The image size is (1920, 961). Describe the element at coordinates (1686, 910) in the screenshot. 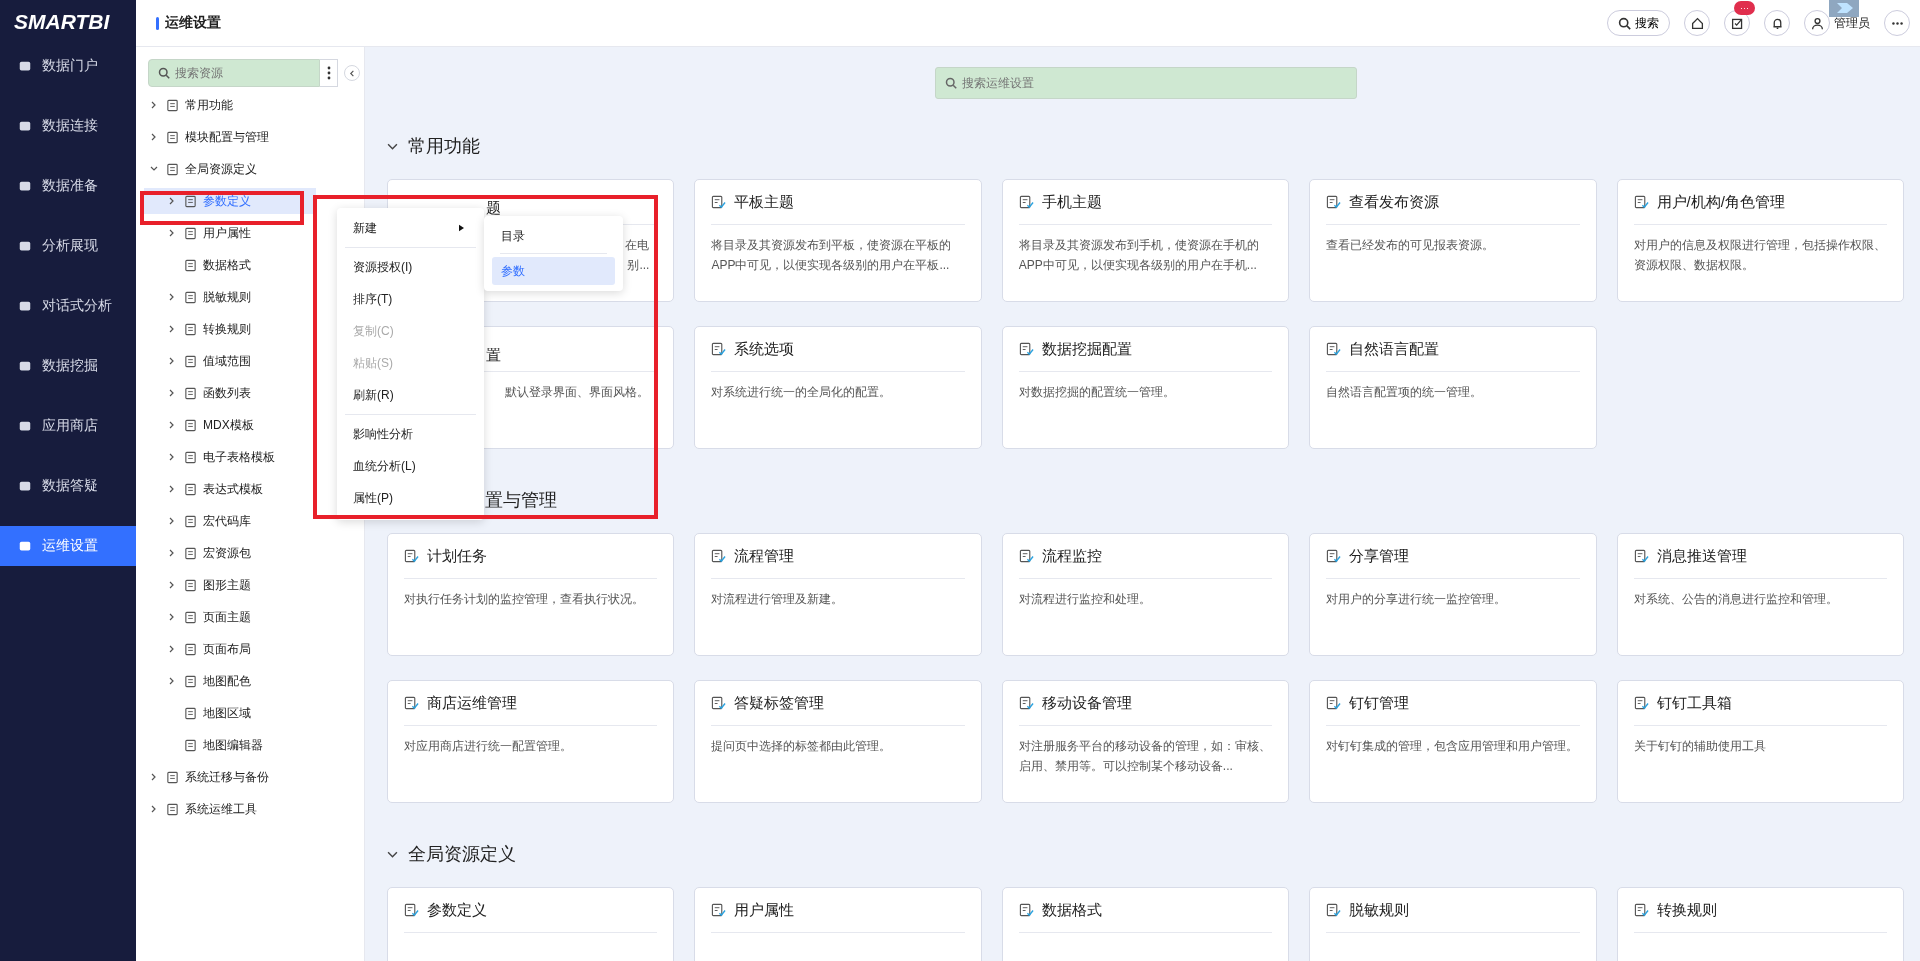

I see `card-title: 转换规则` at that location.